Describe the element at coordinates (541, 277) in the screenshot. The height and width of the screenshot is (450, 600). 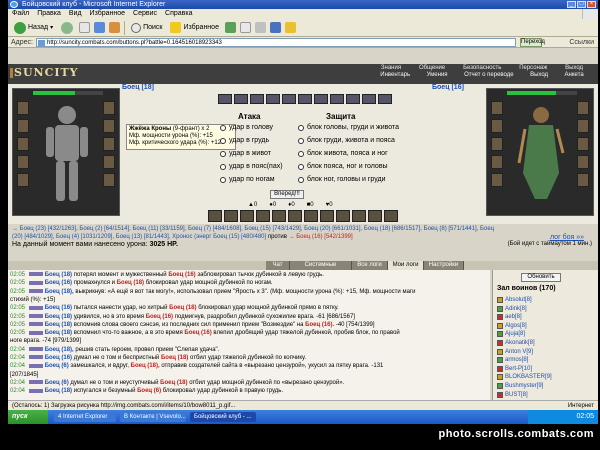
I see `refresh-button: Обновить` at that location.